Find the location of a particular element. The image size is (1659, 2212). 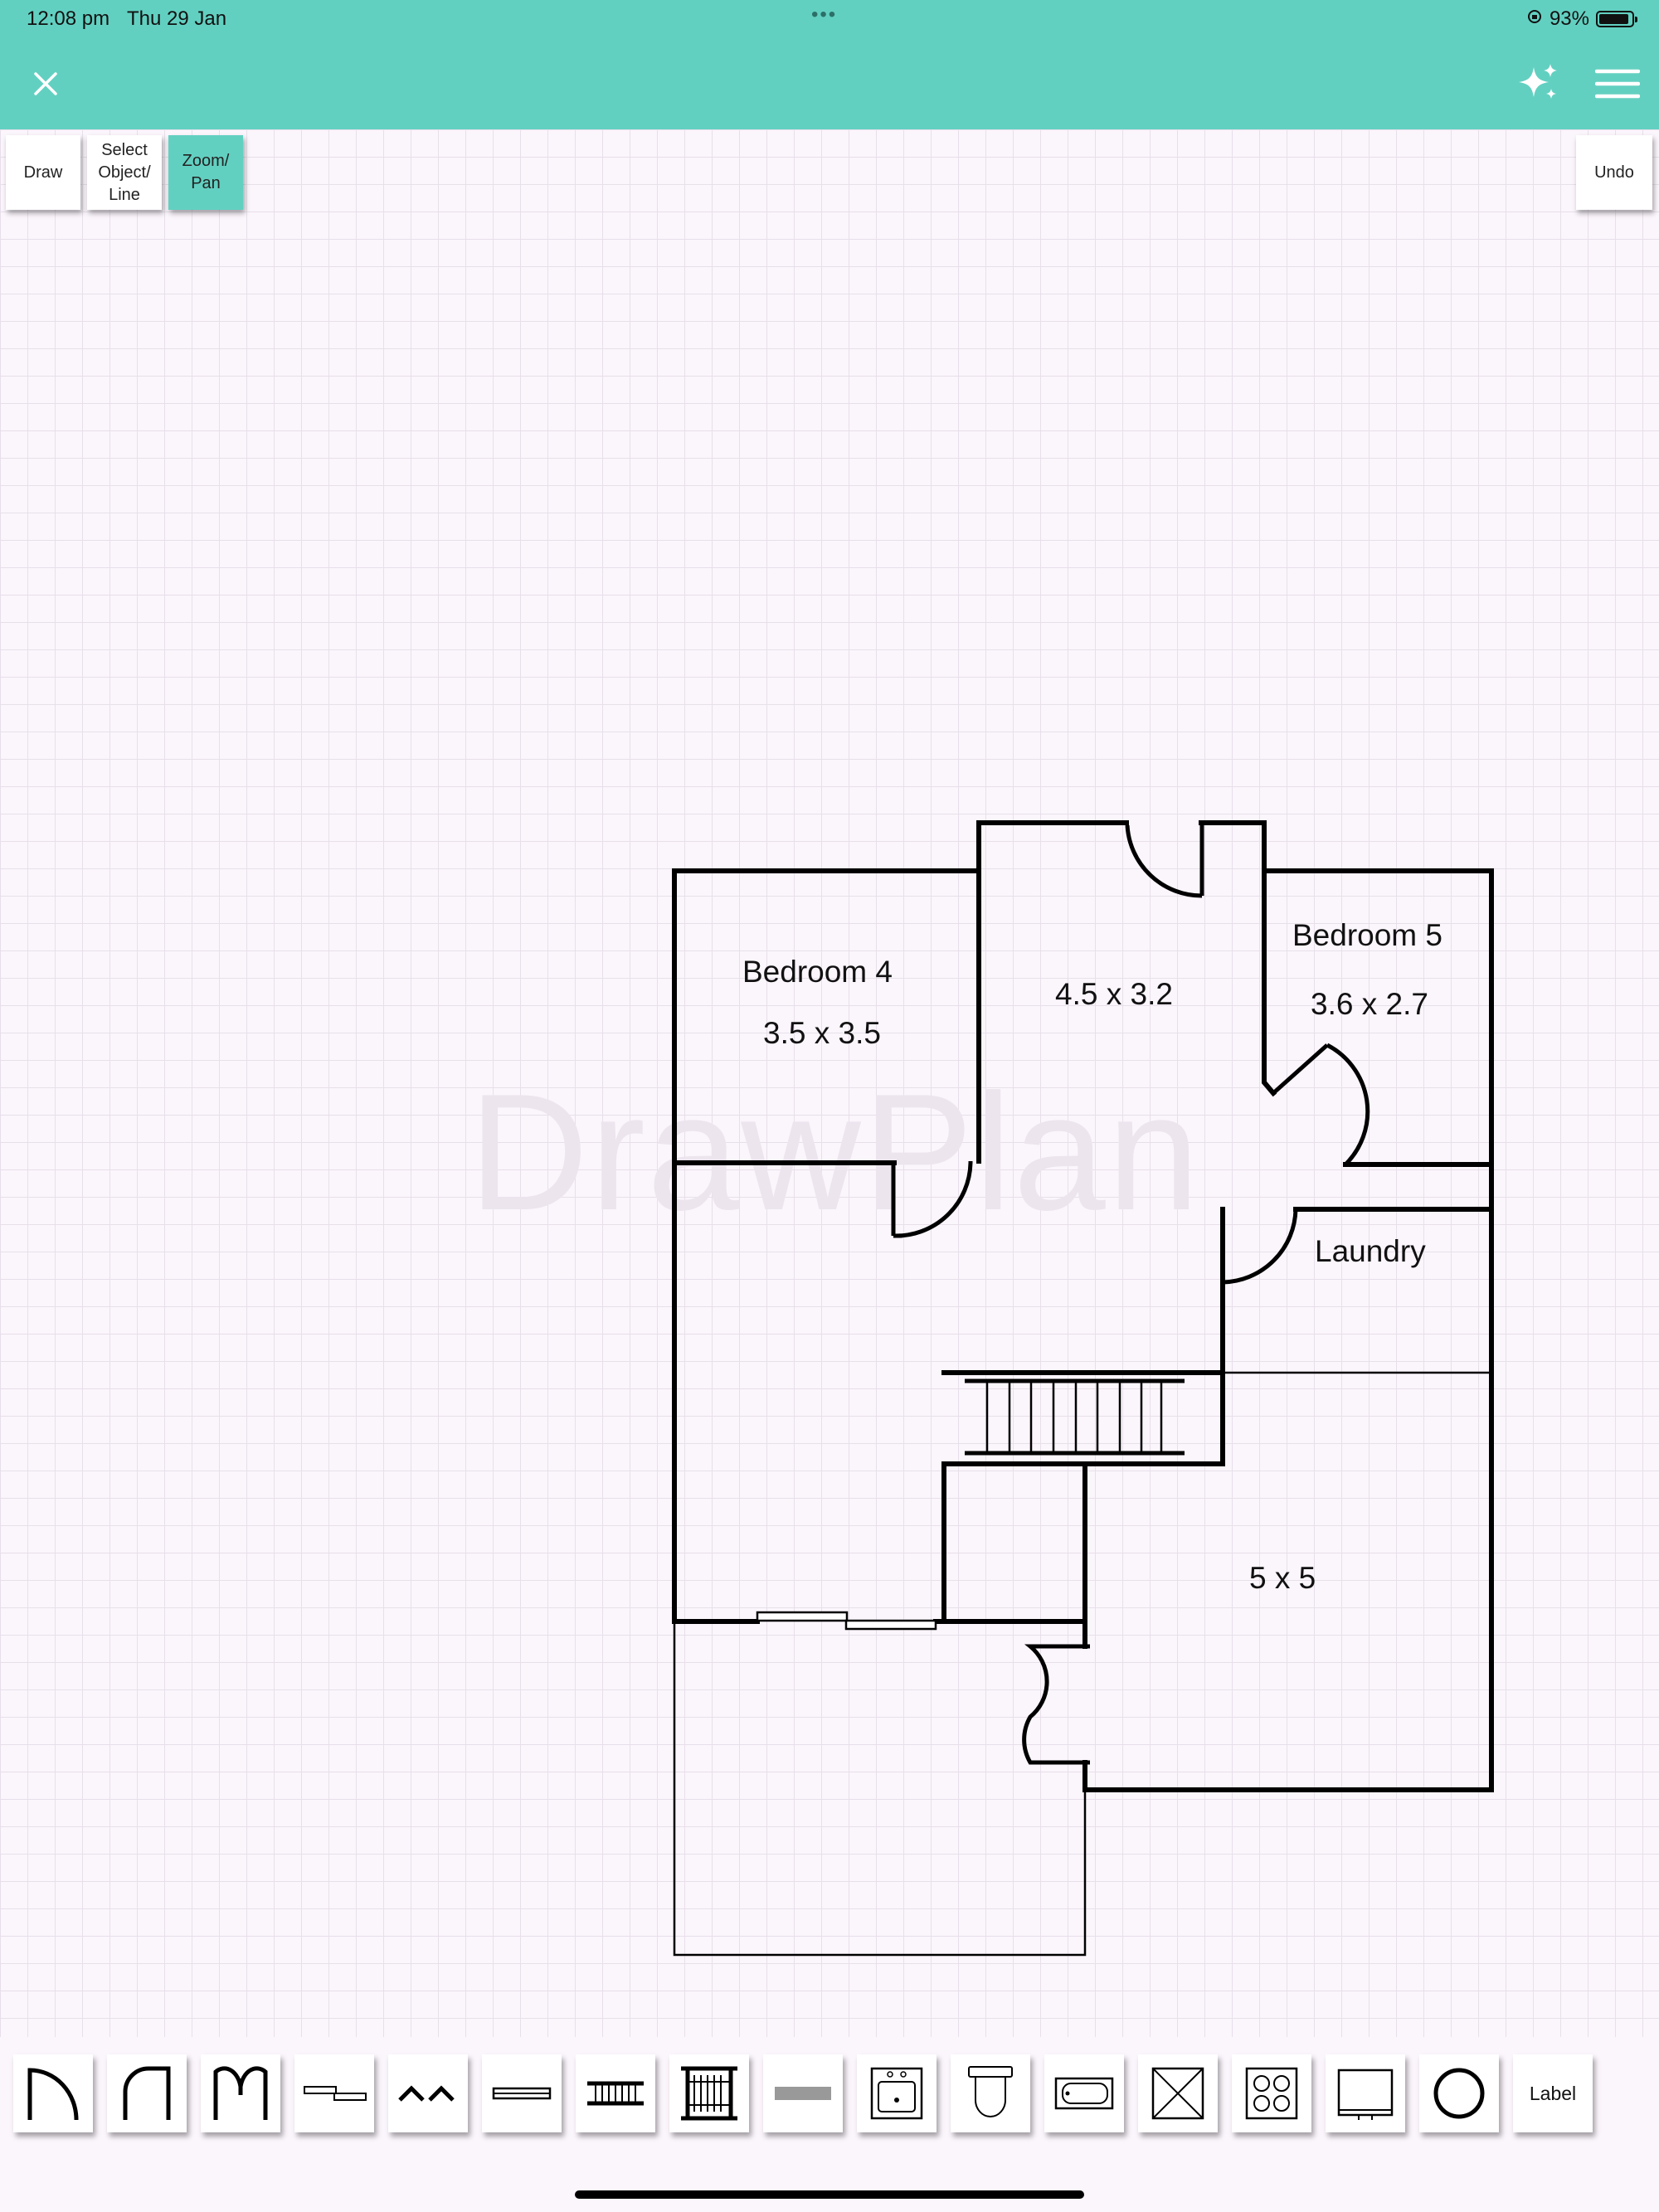

palette-label-button: Label is located at coordinates (1553, 2093).